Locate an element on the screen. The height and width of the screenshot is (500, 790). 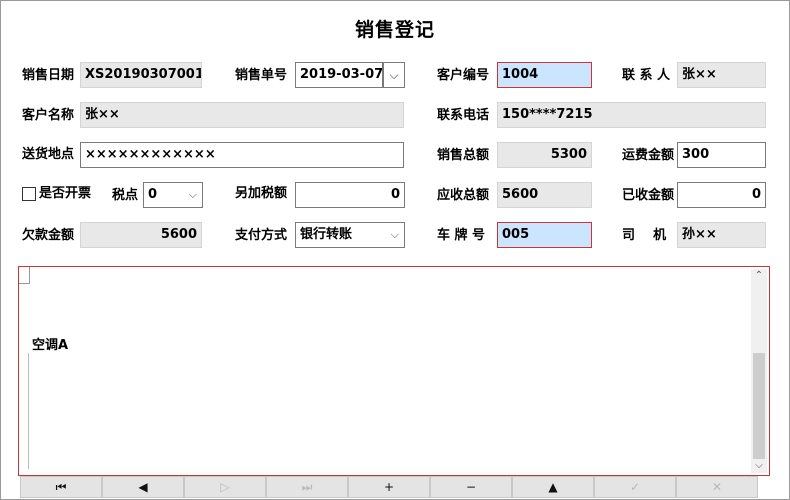
freight-field: 300 is located at coordinates (721, 155).